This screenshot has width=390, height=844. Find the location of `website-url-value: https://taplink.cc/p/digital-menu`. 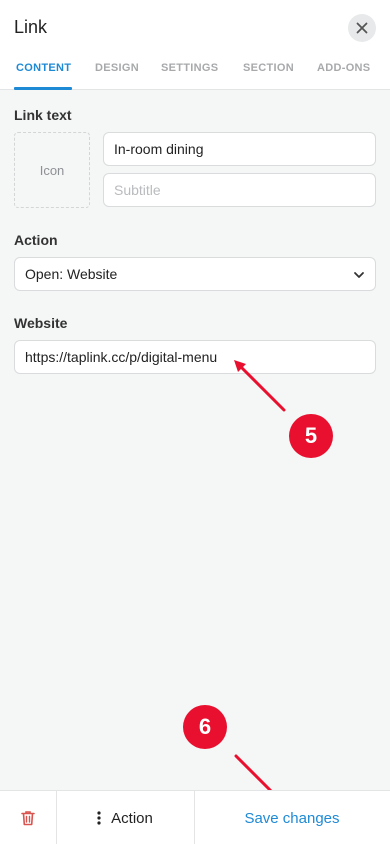

website-url-value: https://taplink.cc/p/digital-menu is located at coordinates (121, 357).